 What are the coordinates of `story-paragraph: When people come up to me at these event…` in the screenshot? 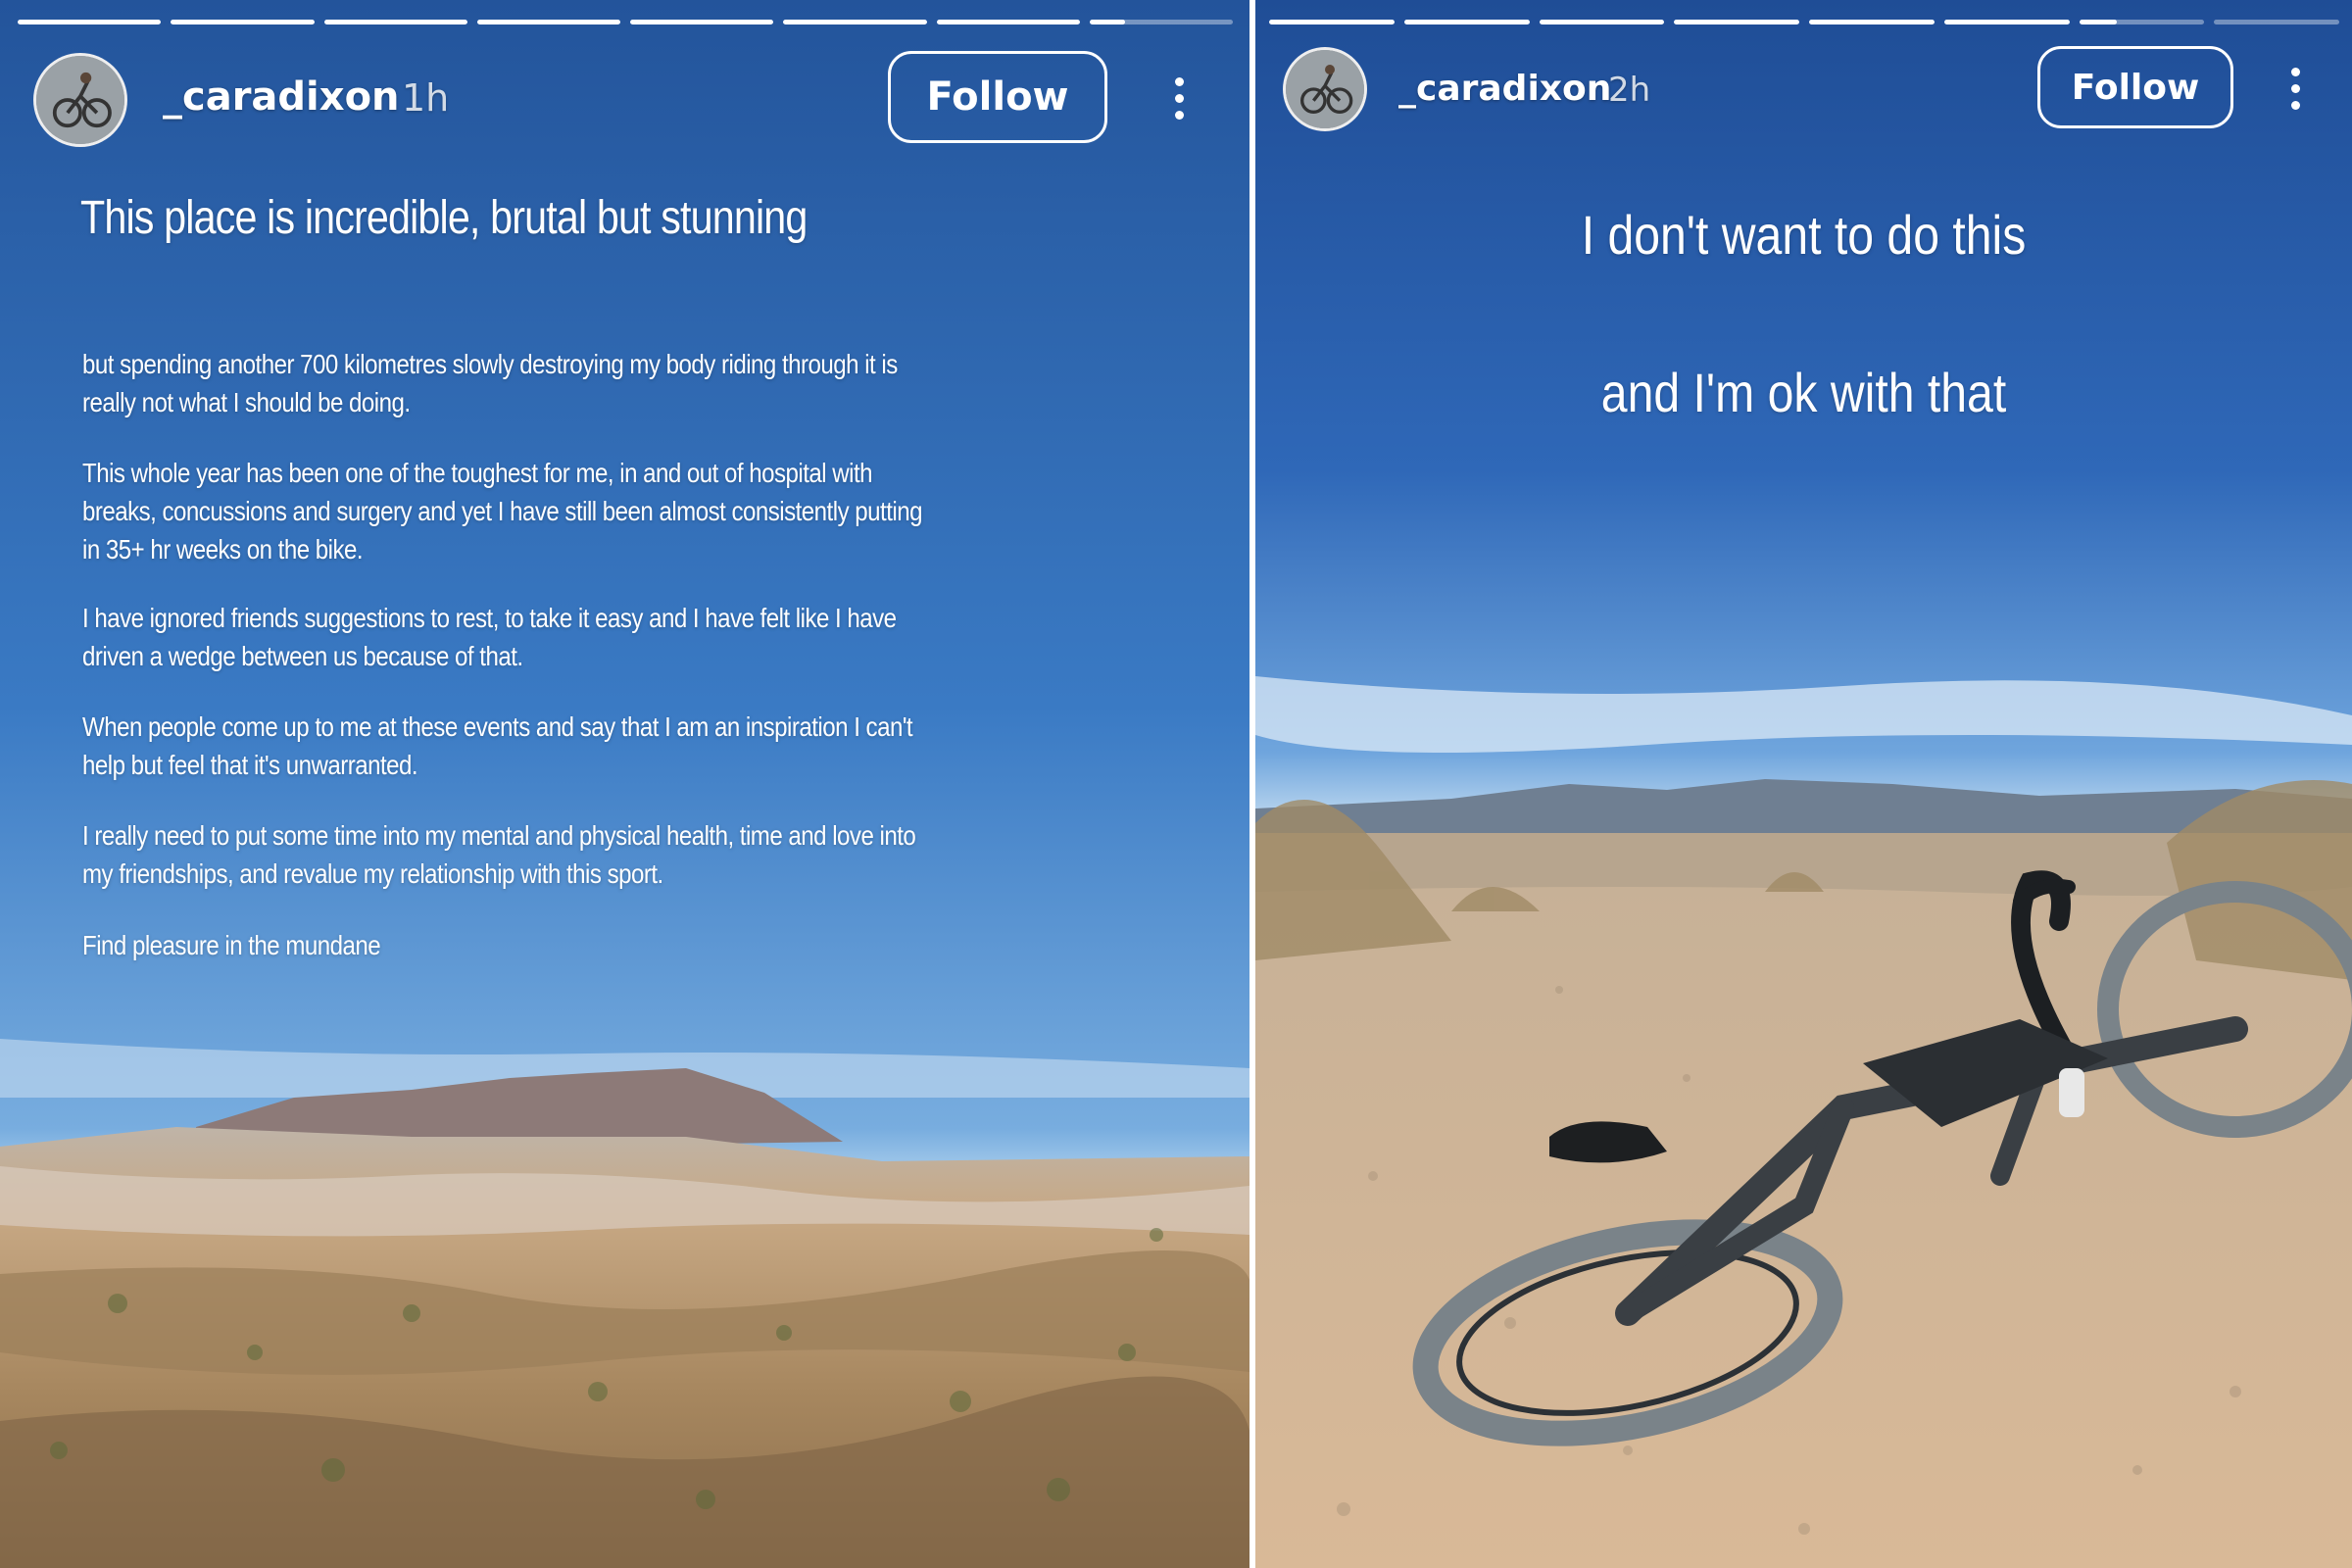 It's located at (497, 745).